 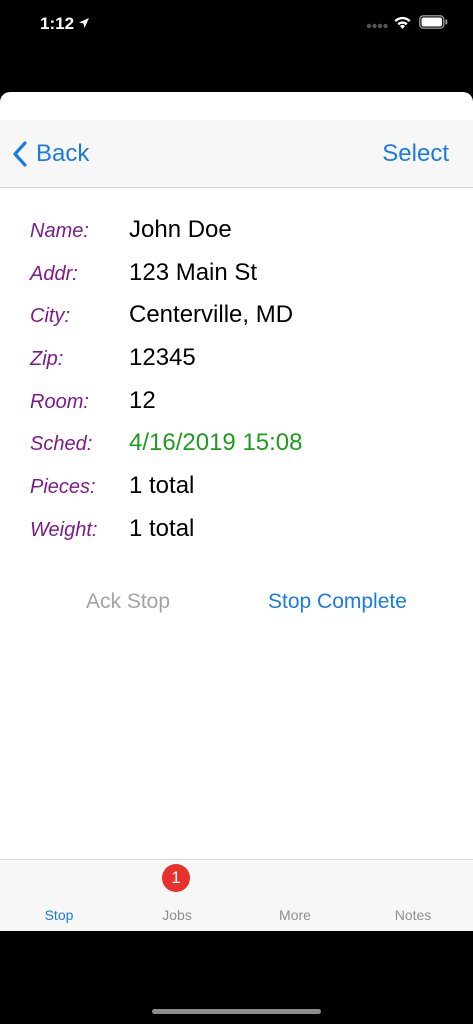 I want to click on tab-stop-label: Stop, so click(x=59, y=915).